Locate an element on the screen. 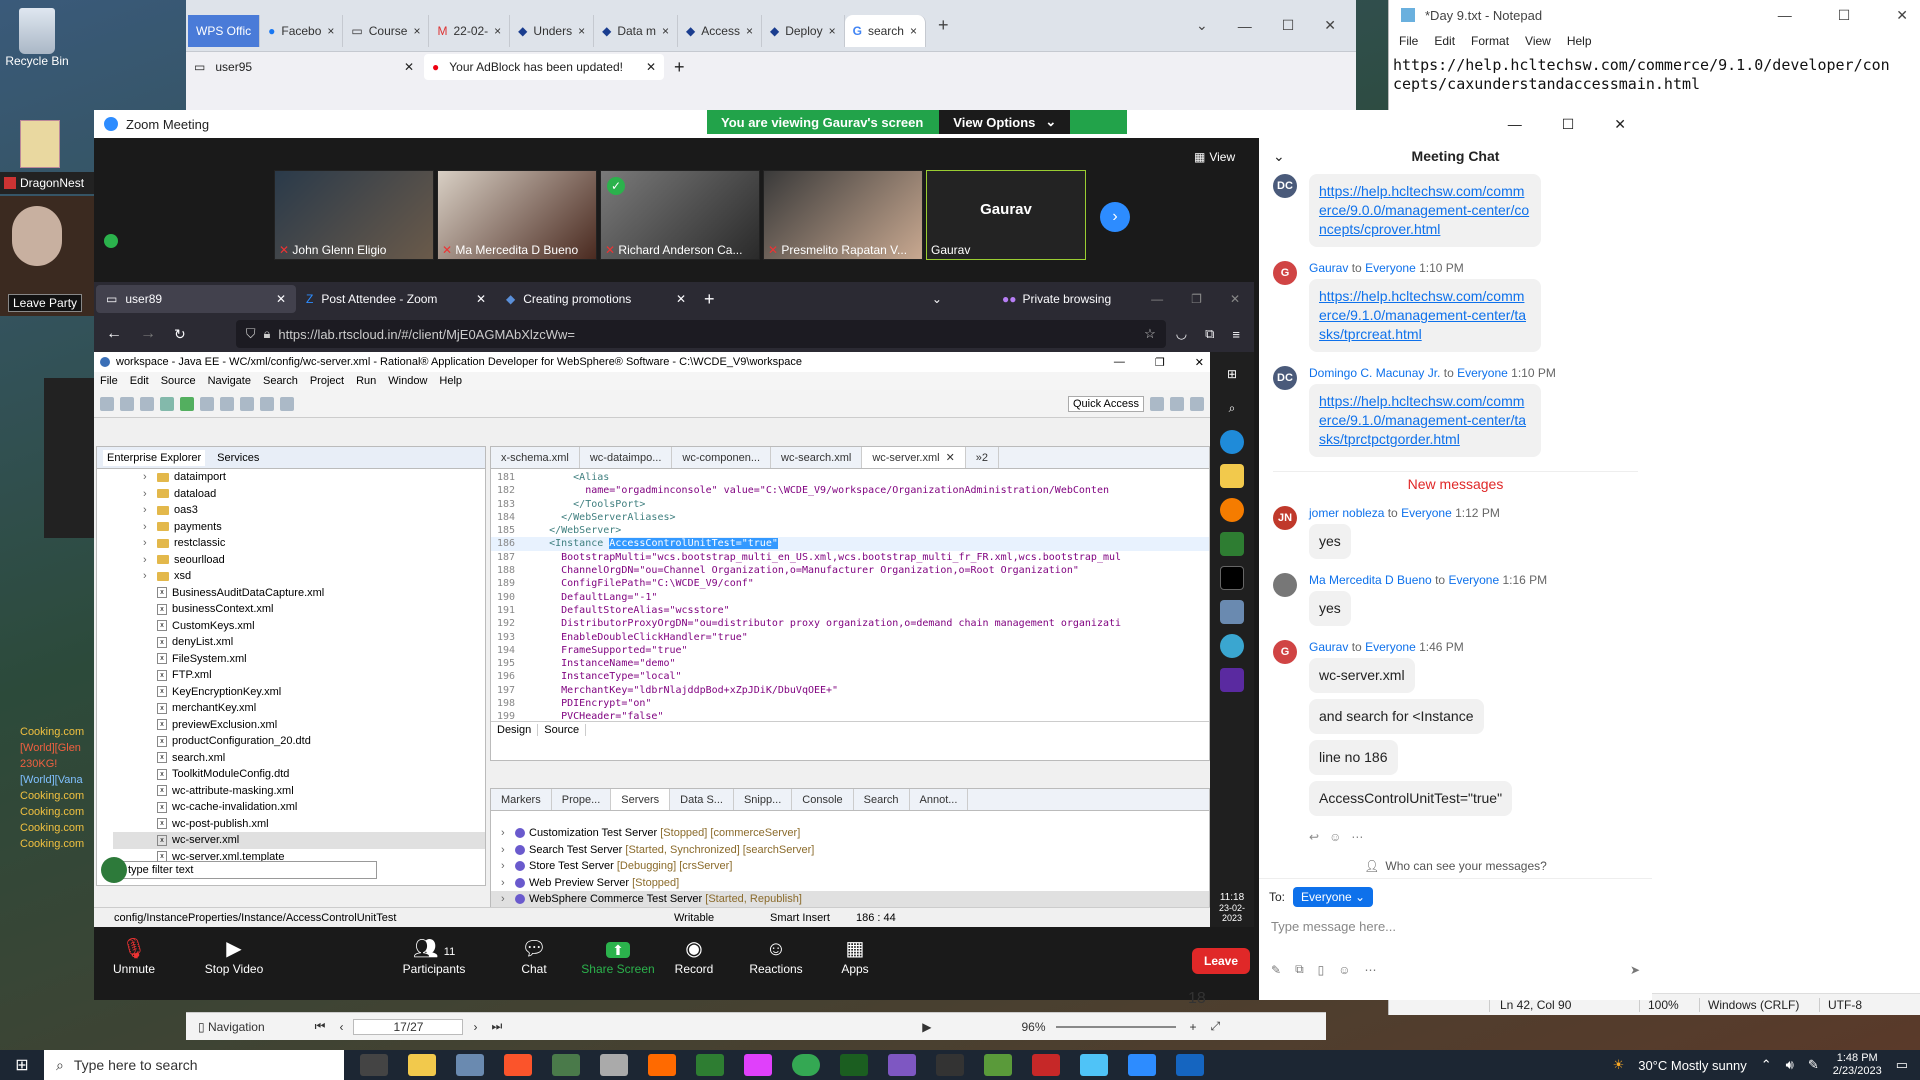 The image size is (1920, 1080). who-can-see: 👤︎ Who can see your messages? is located at coordinates (1455, 866).